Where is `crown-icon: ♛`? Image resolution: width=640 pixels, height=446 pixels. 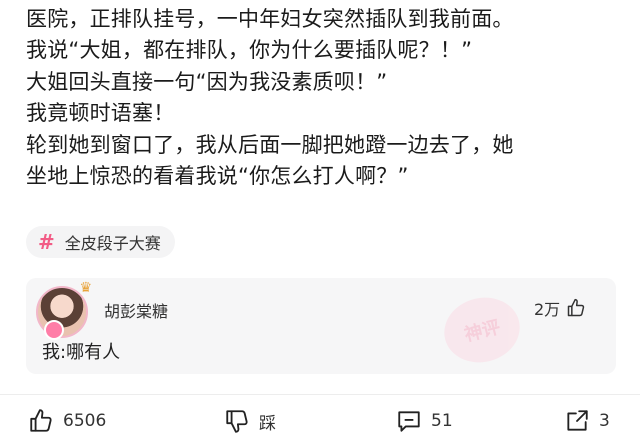 crown-icon: ♛ is located at coordinates (85, 288).